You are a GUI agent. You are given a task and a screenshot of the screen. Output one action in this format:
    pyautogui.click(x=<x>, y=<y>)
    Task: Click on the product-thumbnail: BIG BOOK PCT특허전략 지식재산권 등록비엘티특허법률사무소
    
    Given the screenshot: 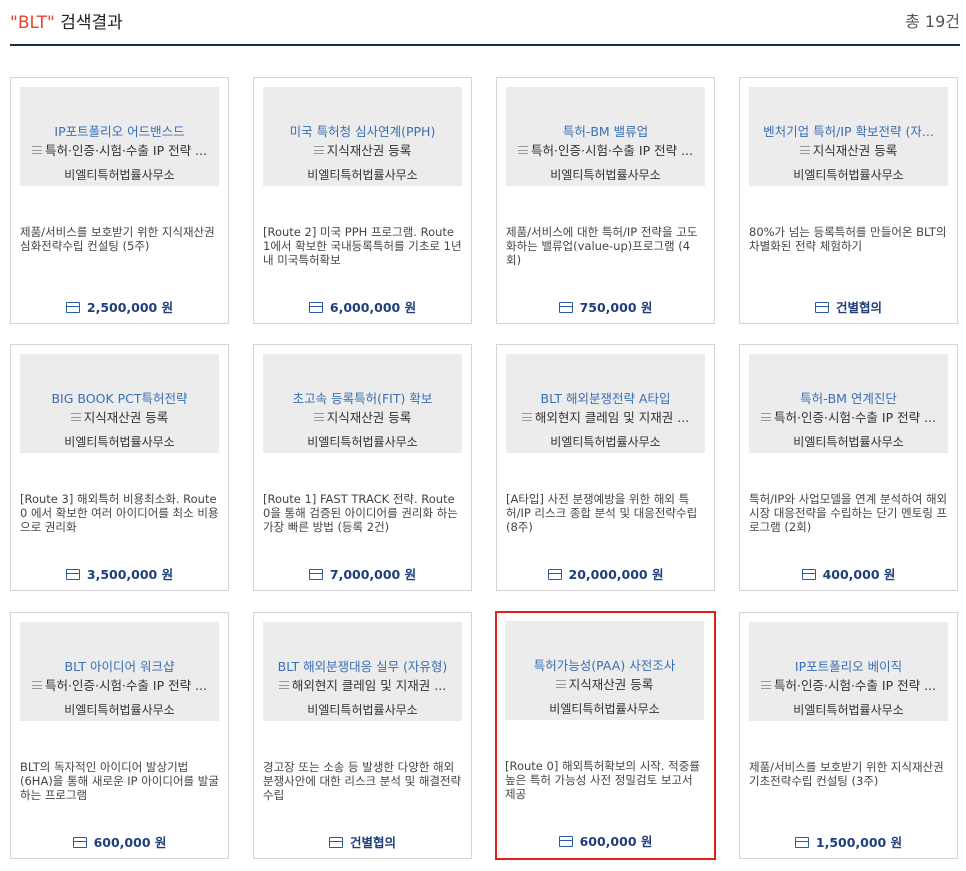 What is the action you would take?
    pyautogui.click(x=119, y=403)
    